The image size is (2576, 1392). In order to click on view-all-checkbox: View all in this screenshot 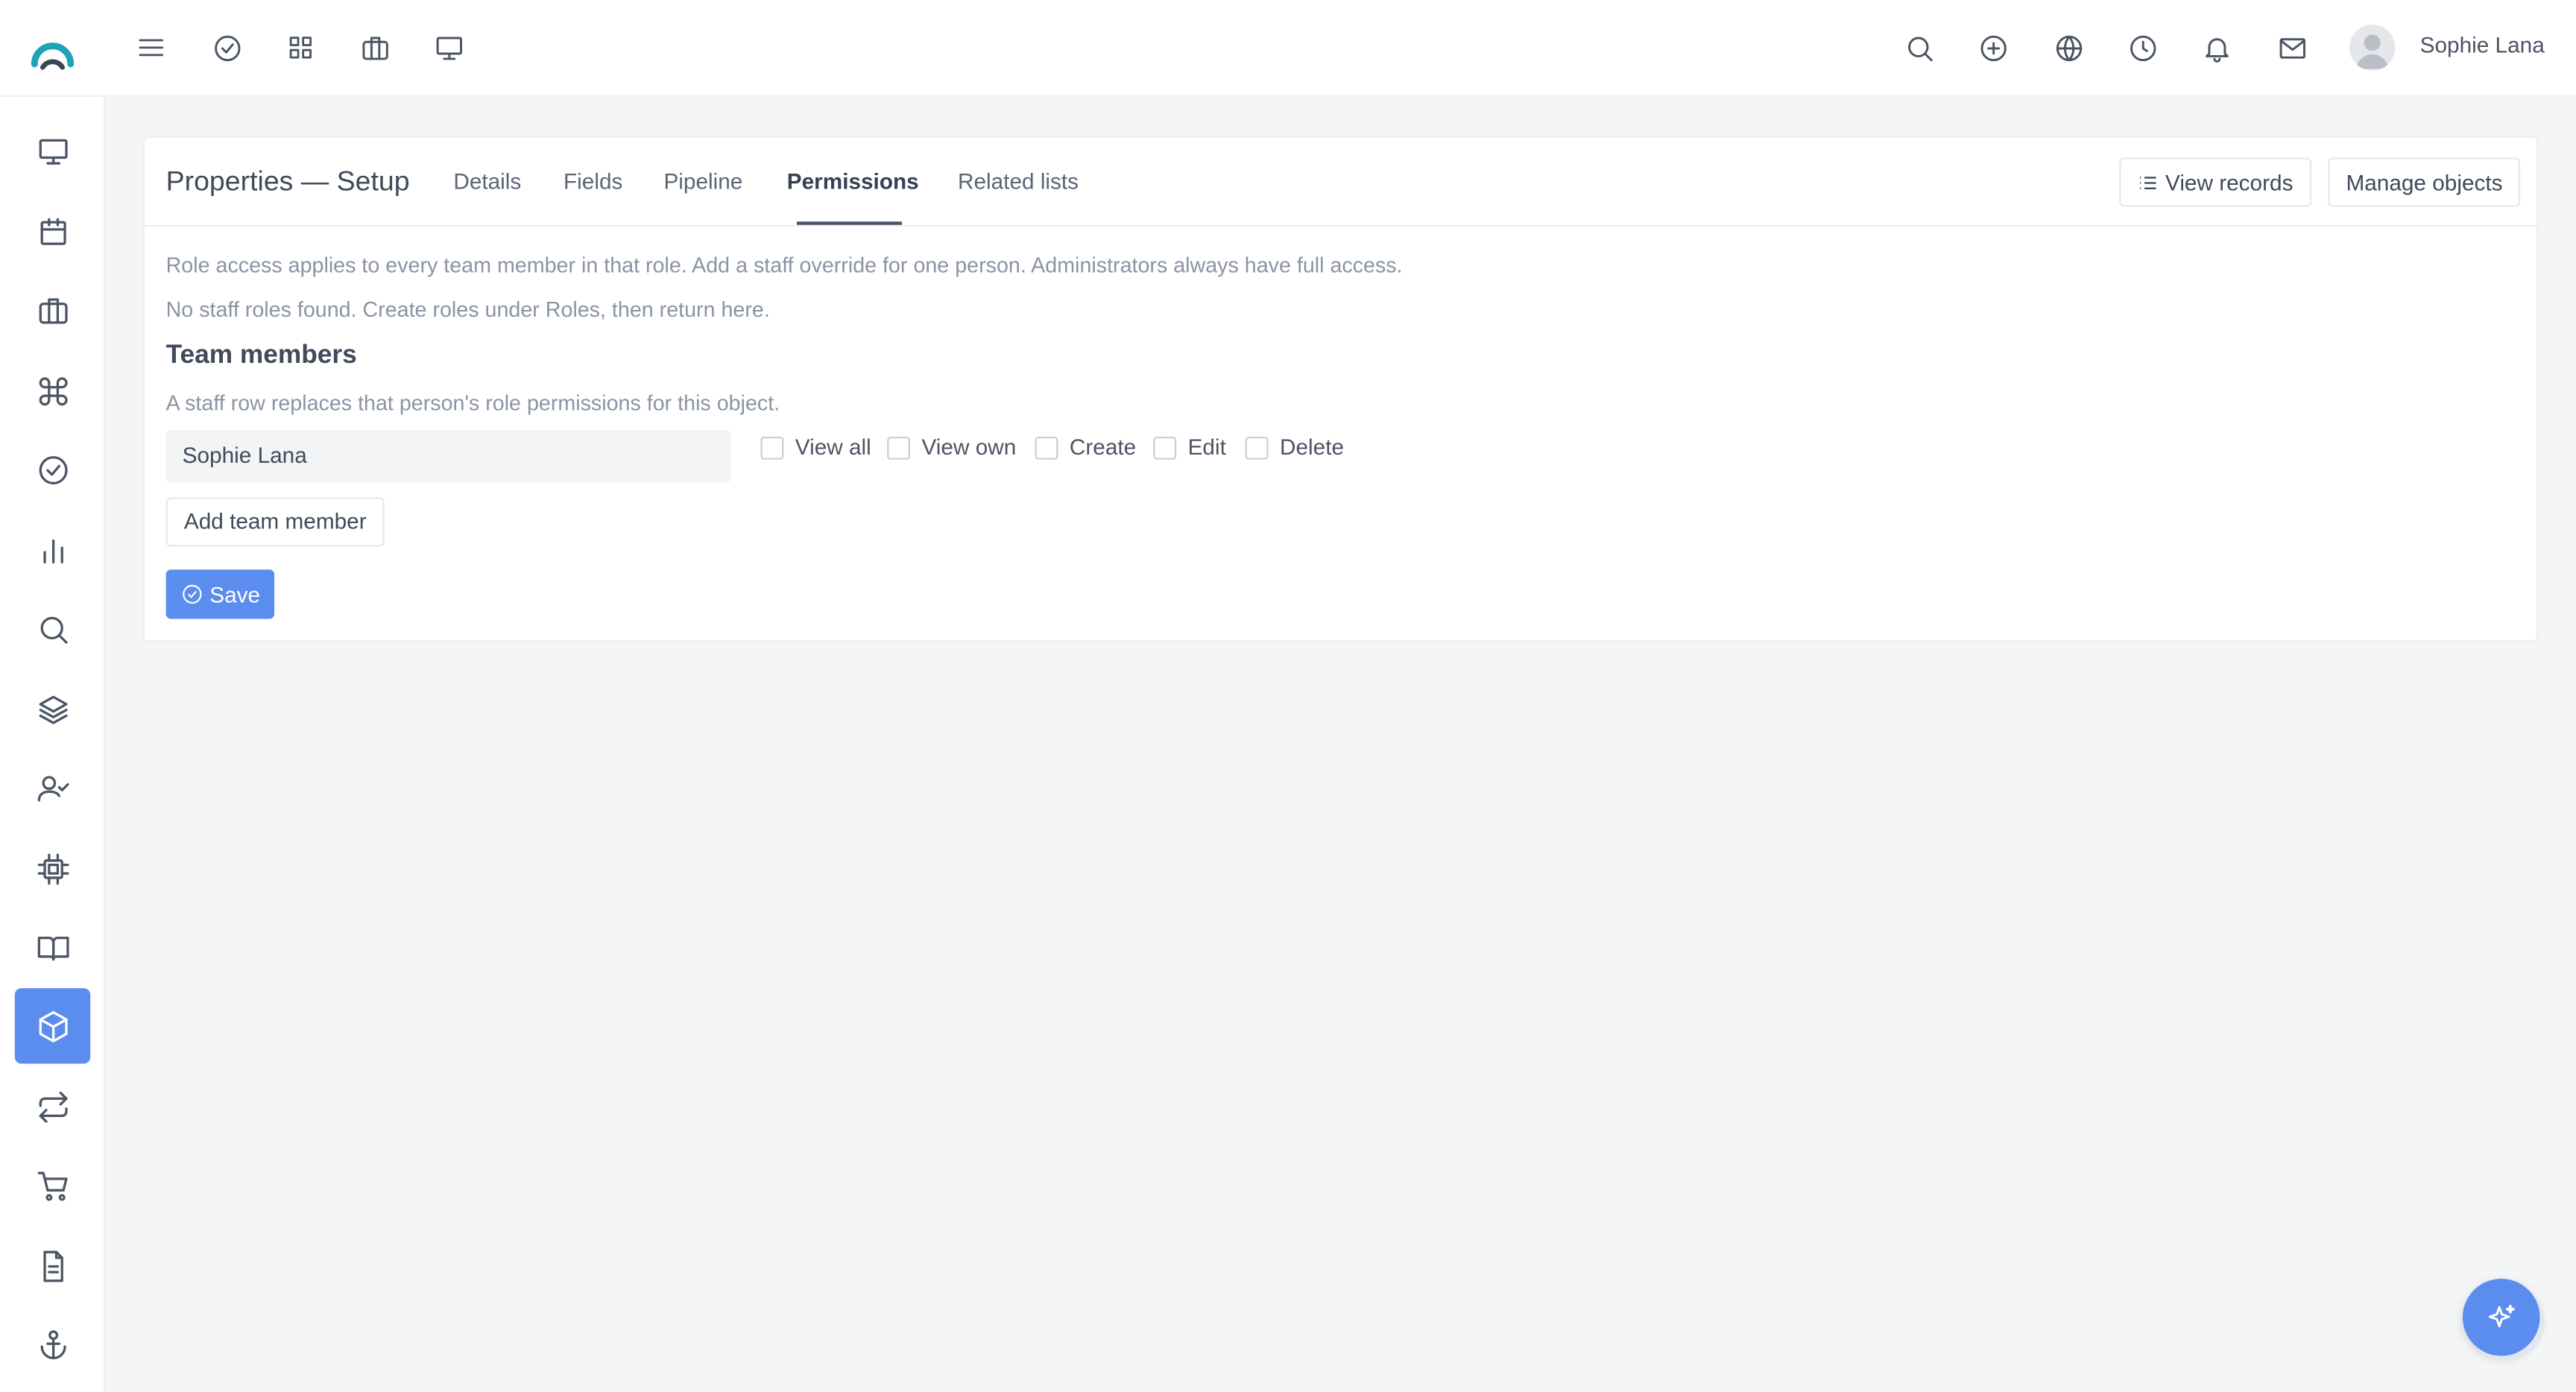, I will do `click(816, 448)`.